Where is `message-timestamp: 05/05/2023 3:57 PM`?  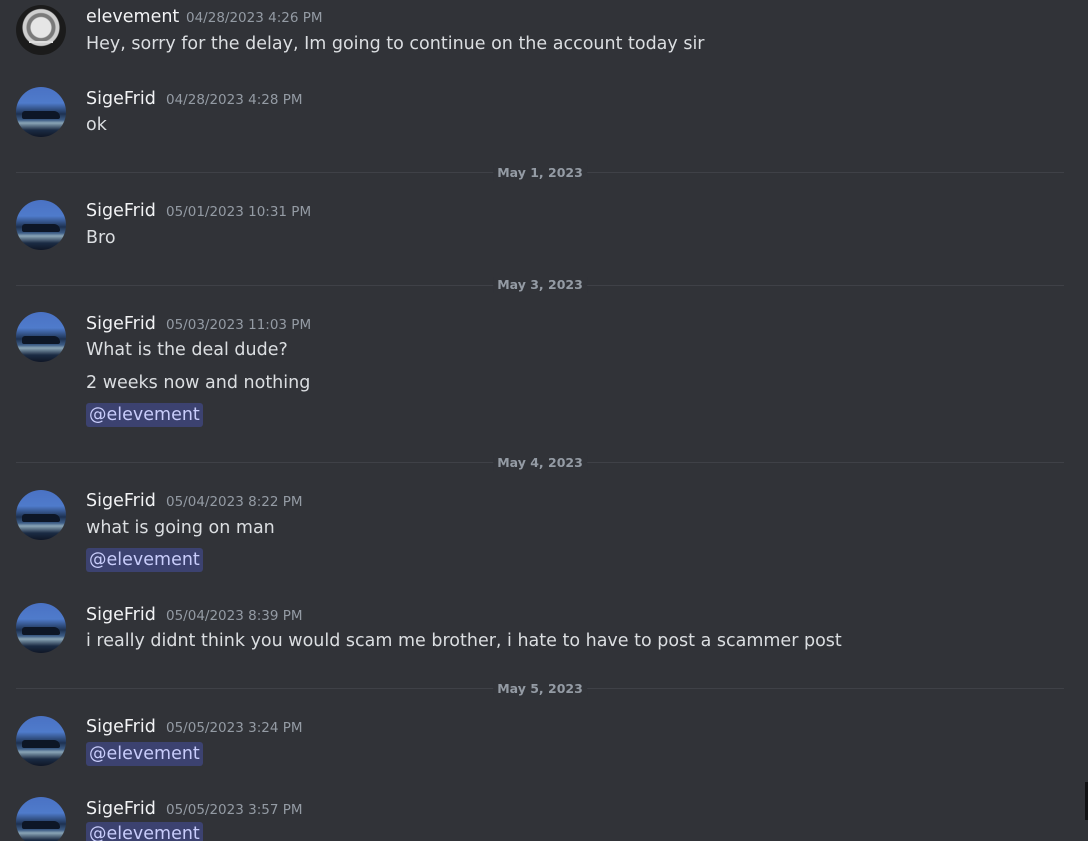 message-timestamp: 05/05/2023 3:57 PM is located at coordinates (234, 810).